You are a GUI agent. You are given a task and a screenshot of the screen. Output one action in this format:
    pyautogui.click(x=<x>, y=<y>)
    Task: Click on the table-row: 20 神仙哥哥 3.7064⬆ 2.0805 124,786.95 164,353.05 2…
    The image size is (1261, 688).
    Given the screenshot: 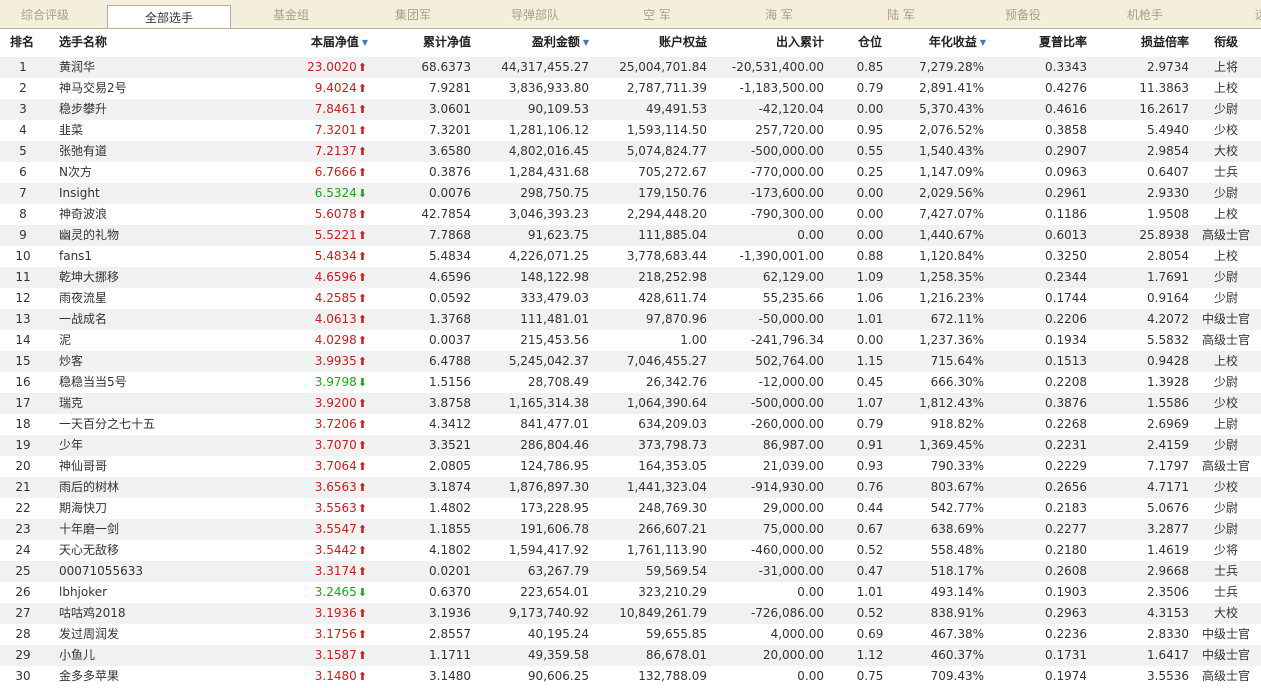 What is the action you would take?
    pyautogui.click(x=630, y=466)
    